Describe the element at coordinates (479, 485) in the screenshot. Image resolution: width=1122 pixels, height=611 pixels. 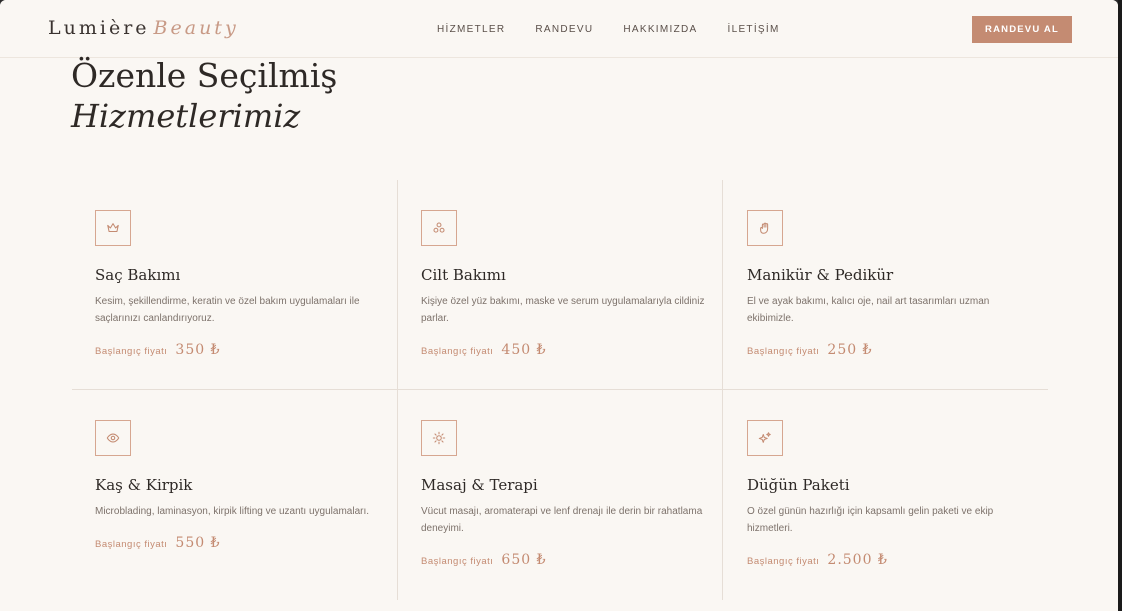
I see `service-title: Masaj & Terapi` at that location.